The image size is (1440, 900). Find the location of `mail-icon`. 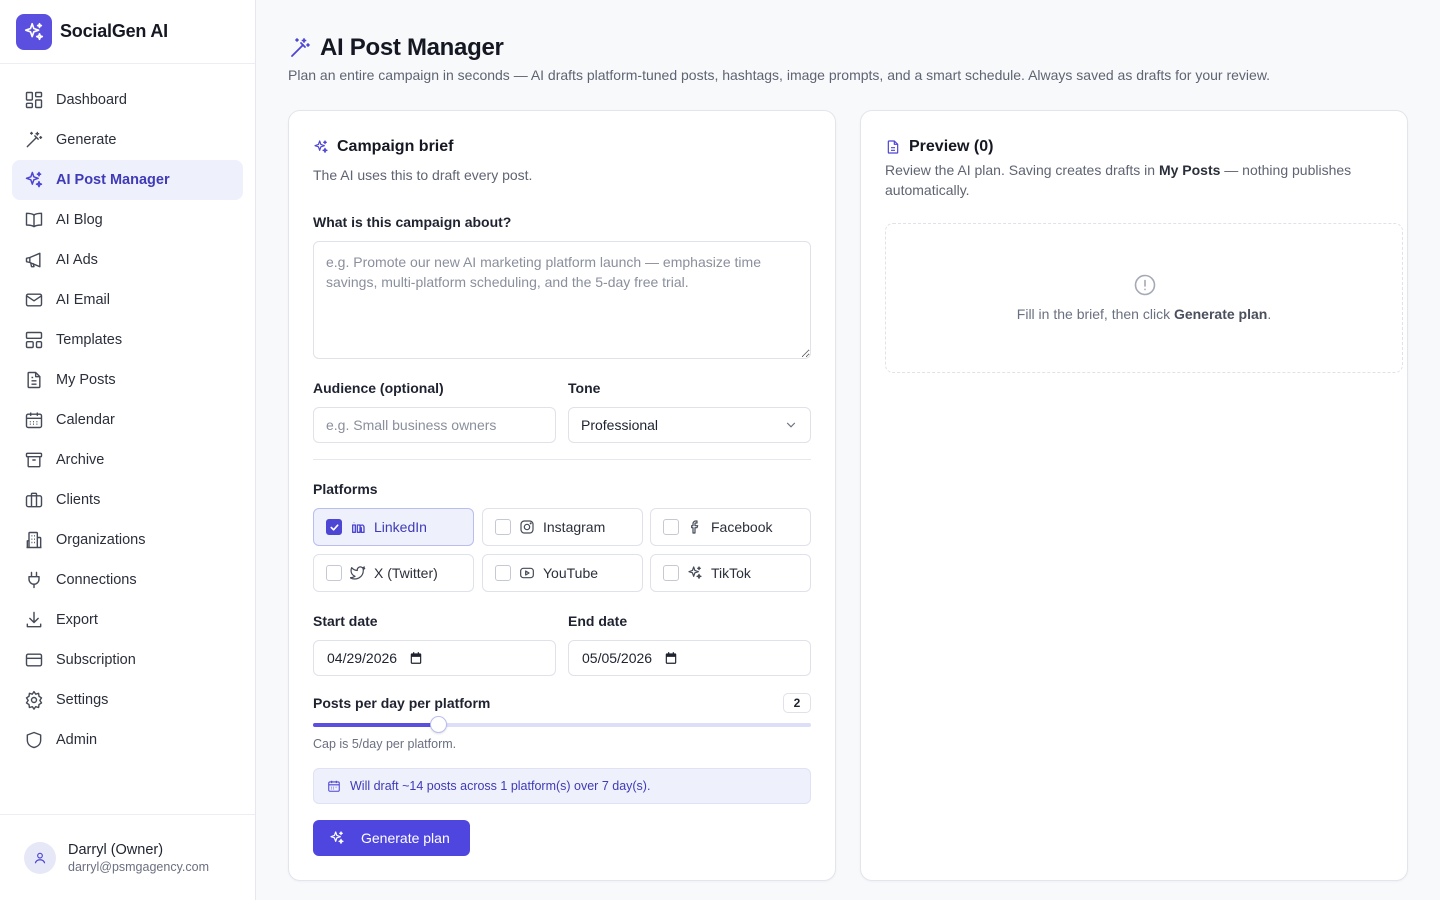

mail-icon is located at coordinates (34, 300).